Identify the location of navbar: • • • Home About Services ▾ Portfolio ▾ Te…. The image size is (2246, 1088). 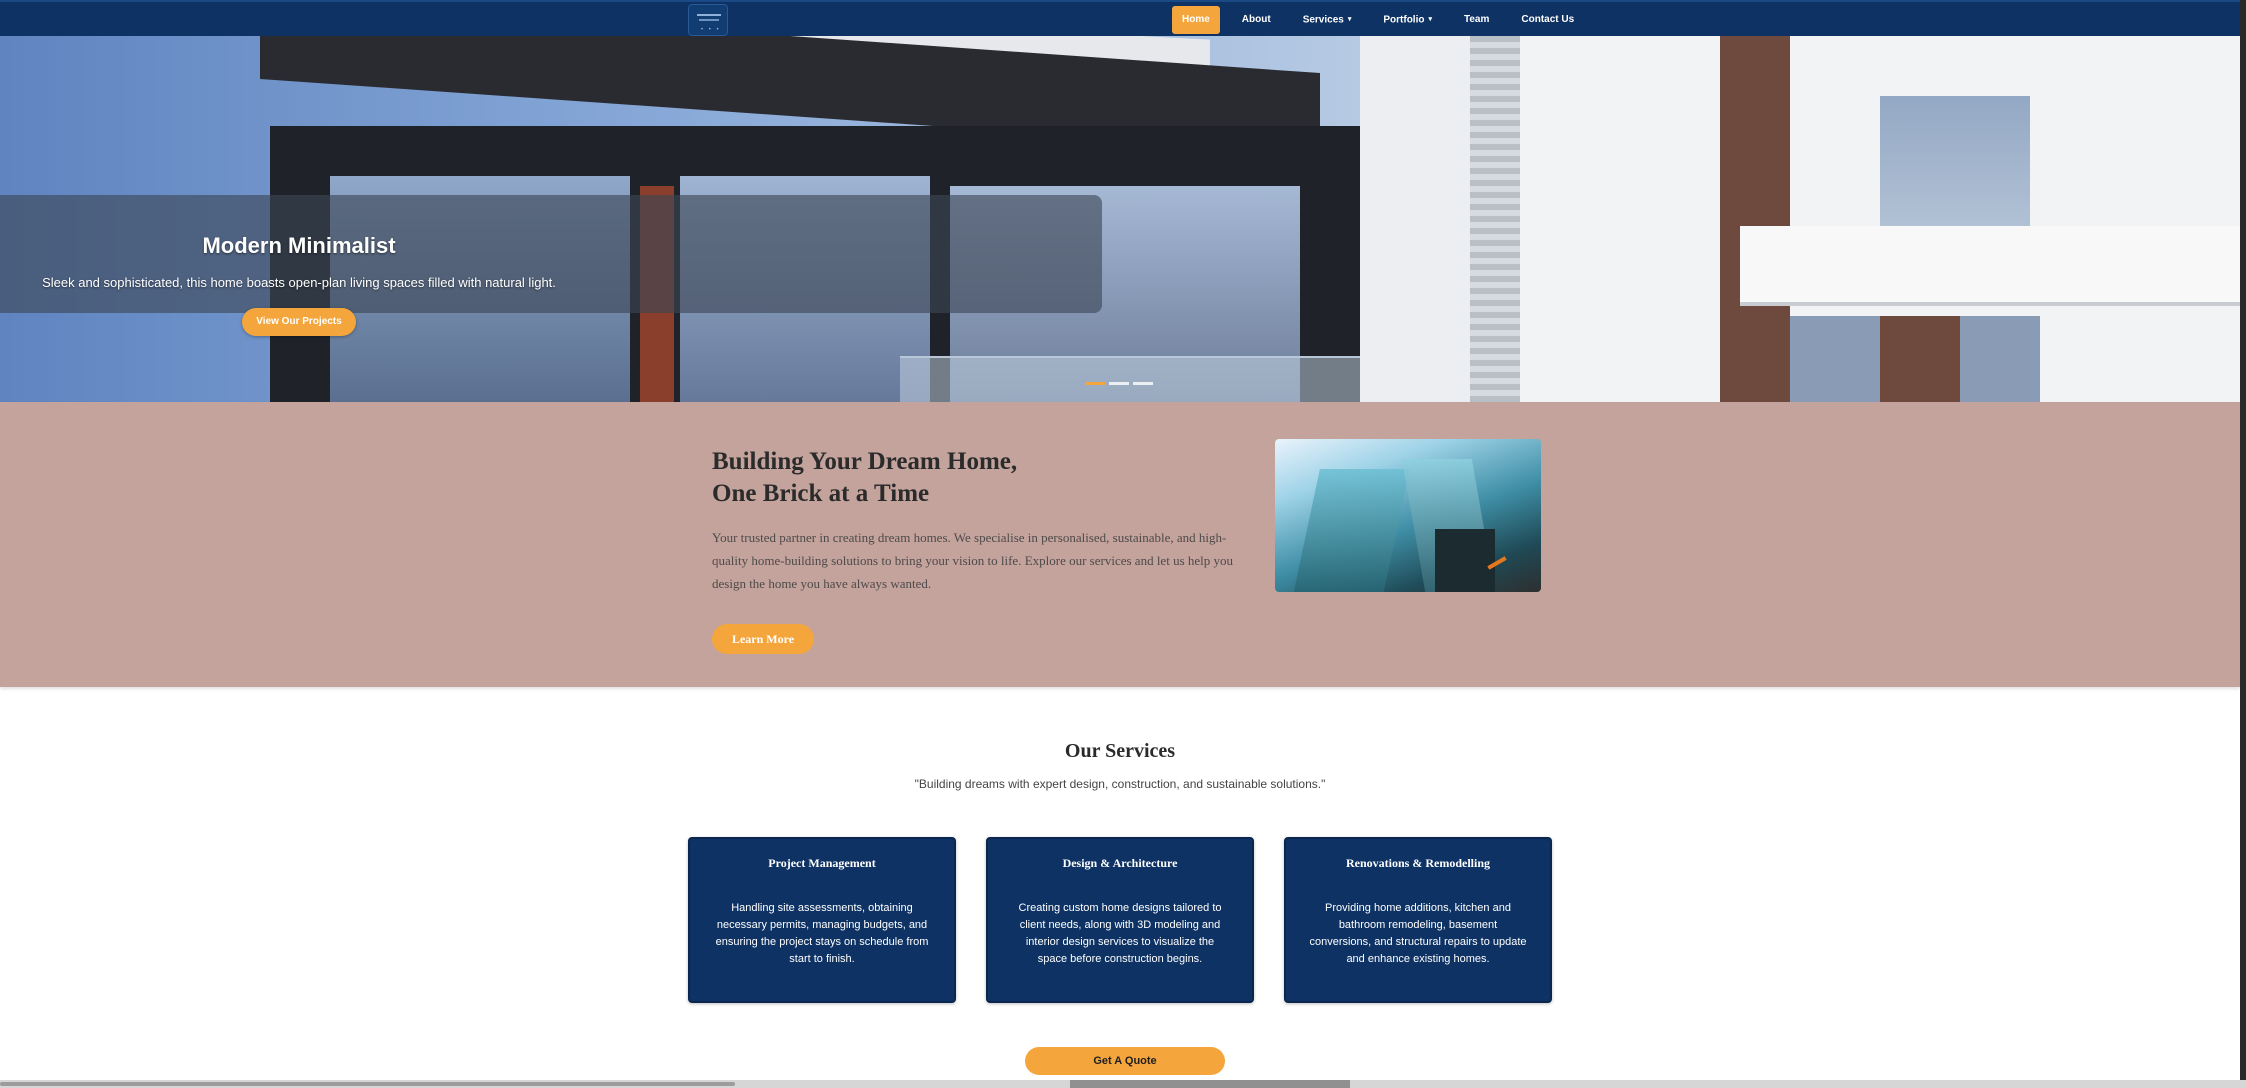
(1123, 18).